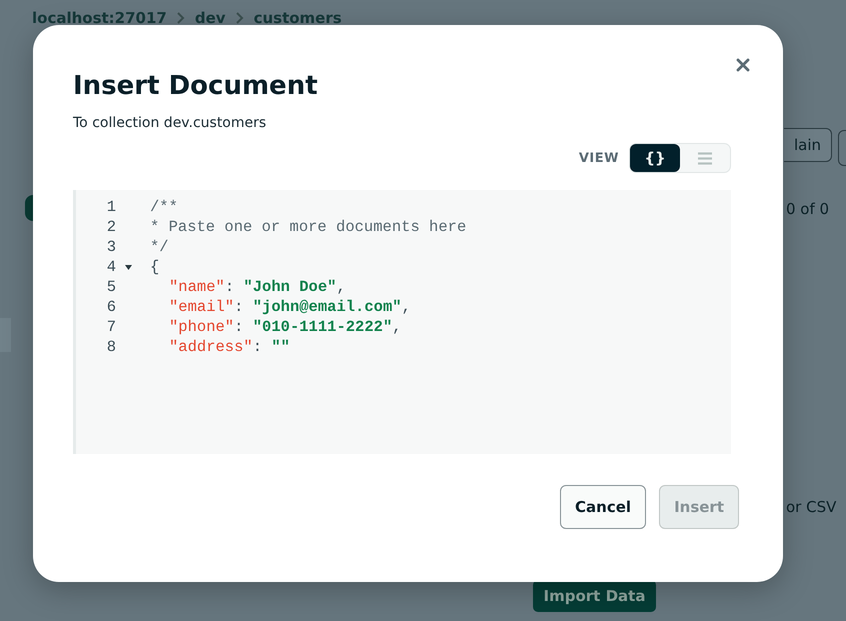 The image size is (846, 621). Describe the element at coordinates (289, 307) in the screenshot. I see `code-line: "email": "john@email.com",` at that location.